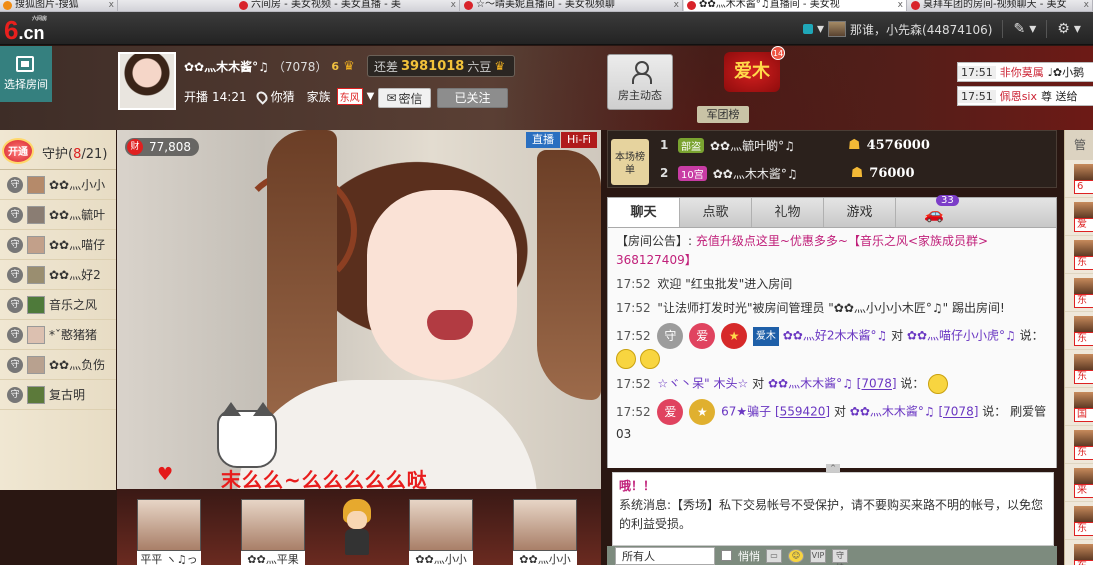 This screenshot has width=1093, height=565. Describe the element at coordinates (324, 478) in the screenshot. I see `video-caption: 末么么~么么么么么哒` at that location.